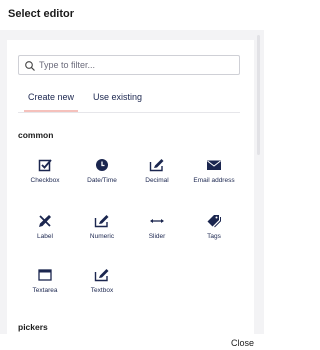 The width and height of the screenshot is (320, 350). What do you see at coordinates (102, 290) in the screenshot?
I see `editor-label: Textbox` at bounding box center [102, 290].